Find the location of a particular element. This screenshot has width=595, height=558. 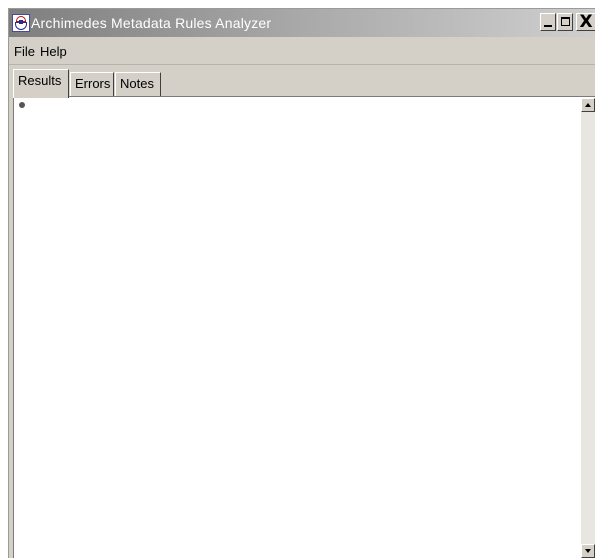

title-bar: Archimedes Metadata Rules Analyzer X is located at coordinates (302, 23).